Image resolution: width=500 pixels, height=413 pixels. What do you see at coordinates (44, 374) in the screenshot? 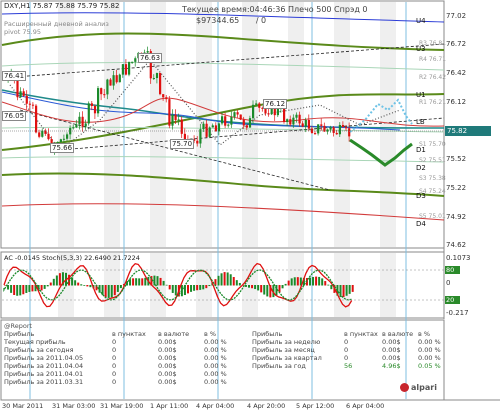
I see `report-cell: Прибыль за 2011.04.01` at bounding box center [44, 374].